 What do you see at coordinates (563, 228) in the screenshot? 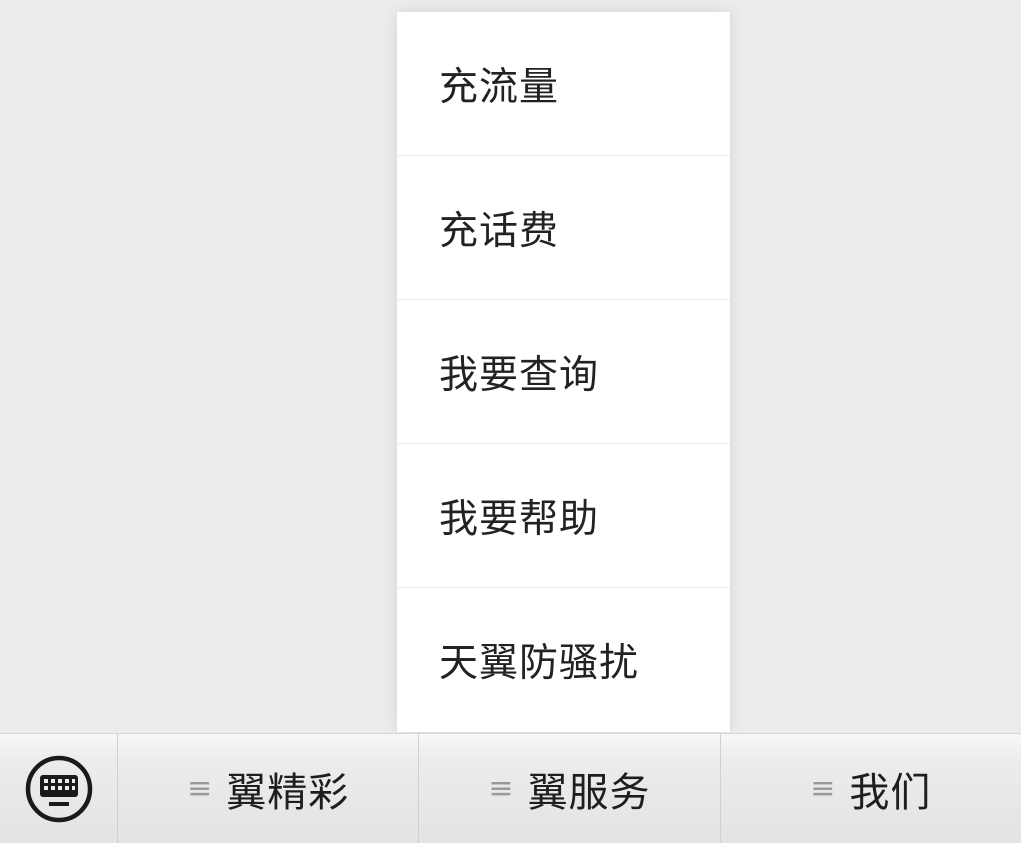
I see `menu-item-recharge-credit: 充话费` at bounding box center [563, 228].